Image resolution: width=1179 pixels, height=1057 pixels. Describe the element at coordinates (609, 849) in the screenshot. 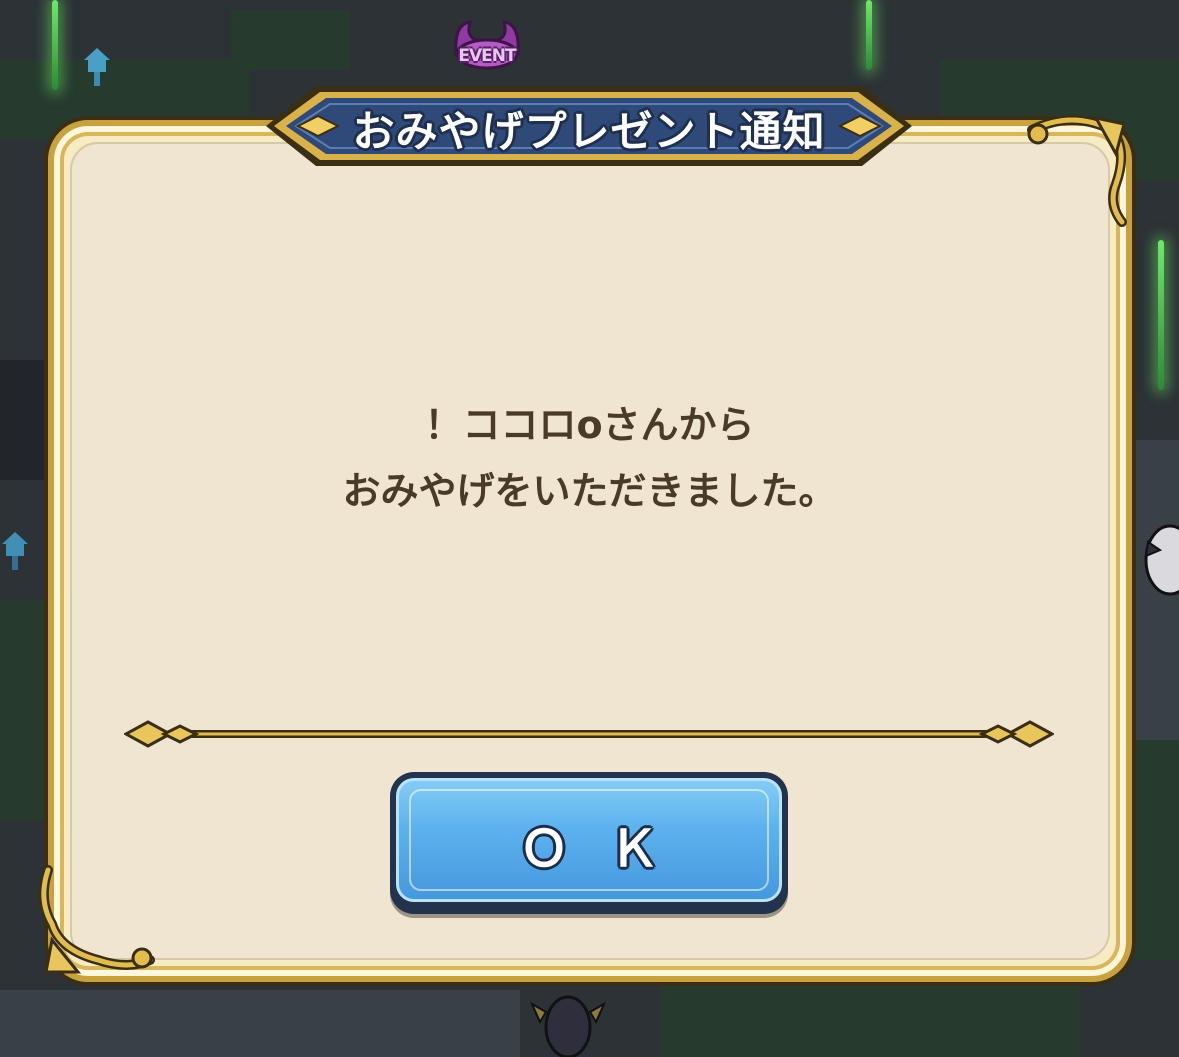

I see `ok-button-label: ＯＫ` at that location.